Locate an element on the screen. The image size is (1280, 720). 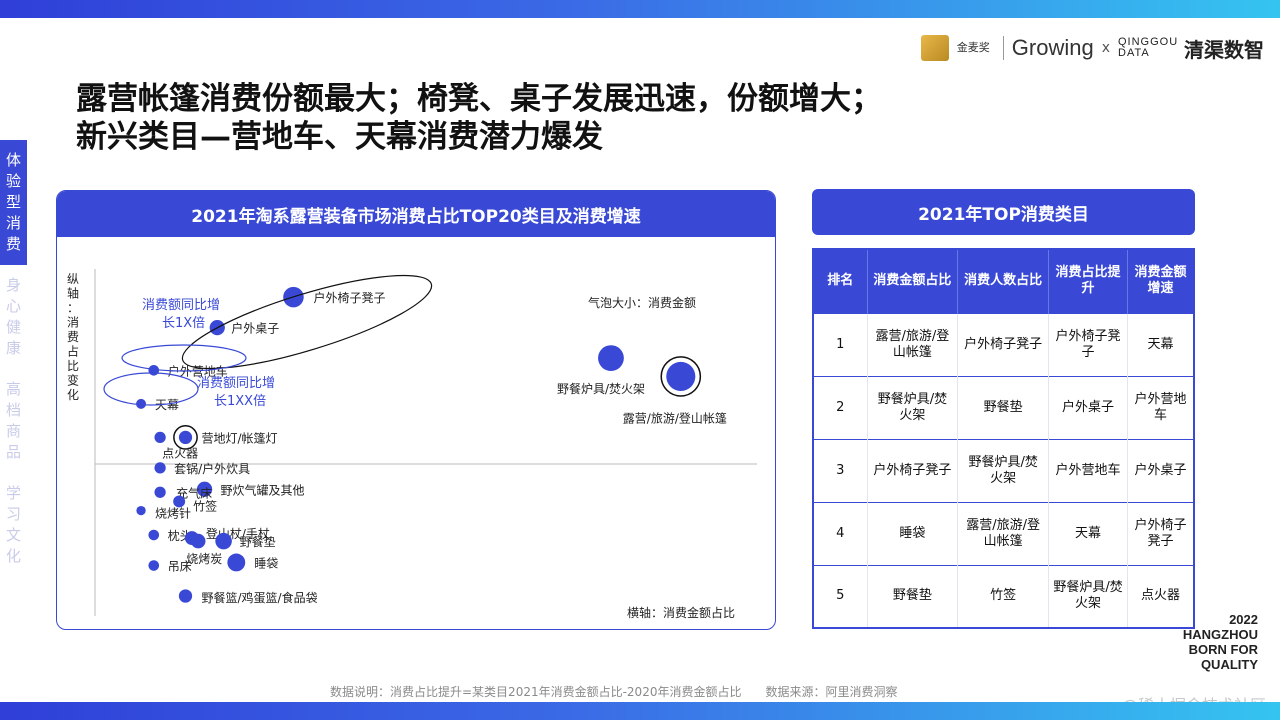
bubble-label: 露营/旅游/登山帐篷 is located at coordinates (675, 417).